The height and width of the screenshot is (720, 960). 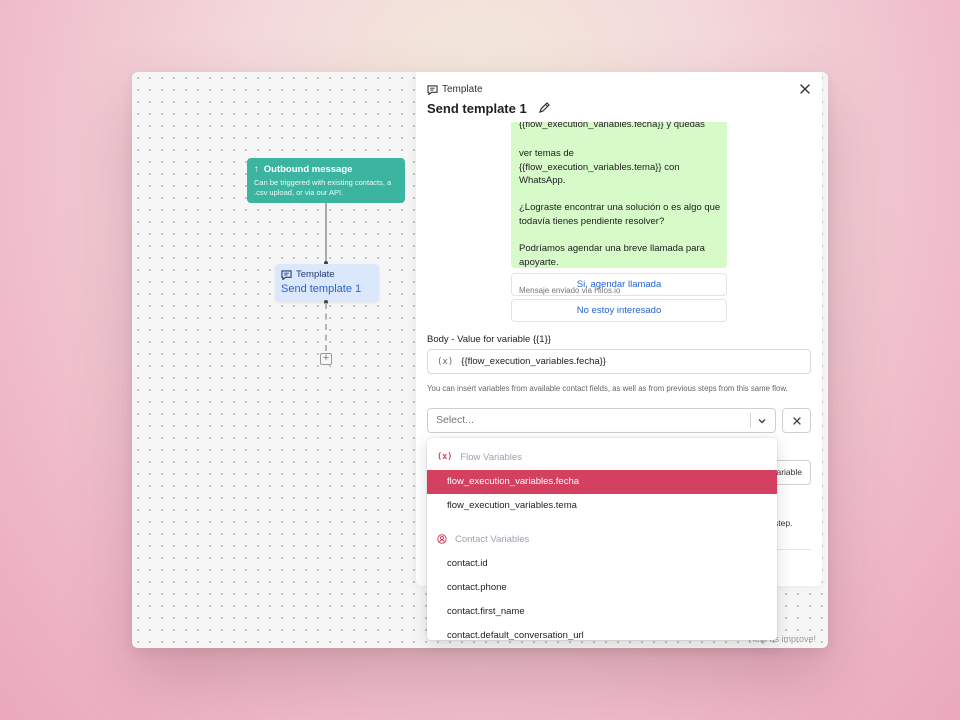 I want to click on pencil-icon, so click(x=544, y=108).